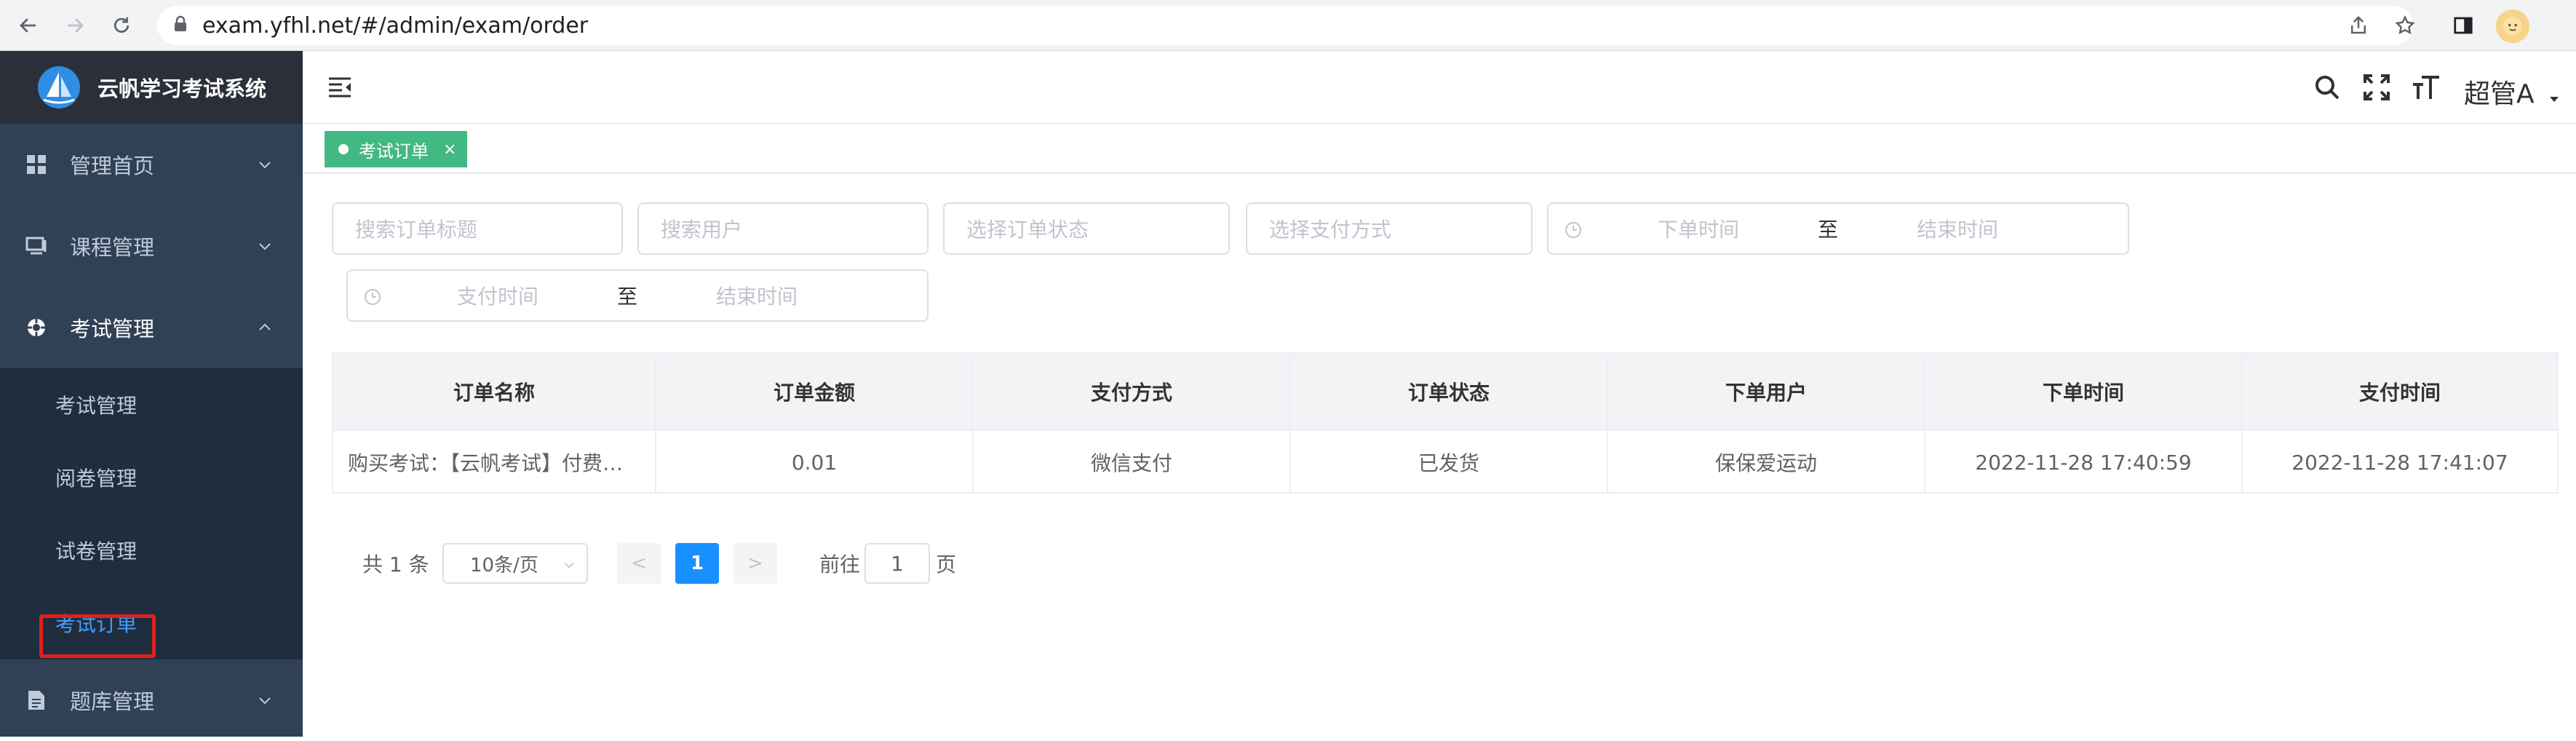 This screenshot has width=2576, height=741. I want to click on goto-label: 前往, so click(840, 564).